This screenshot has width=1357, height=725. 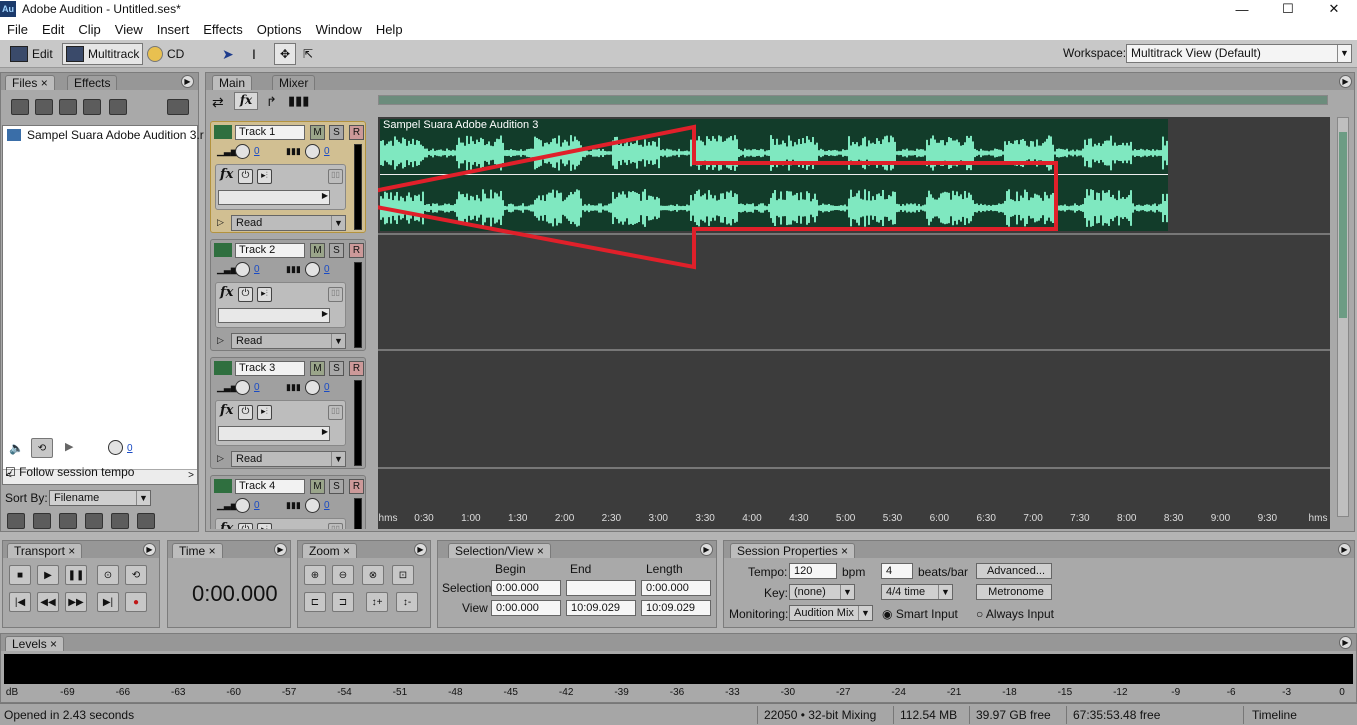 What do you see at coordinates (315, 575) in the screenshot?
I see `zoom-in-horizontal-icon: ⊕` at bounding box center [315, 575].